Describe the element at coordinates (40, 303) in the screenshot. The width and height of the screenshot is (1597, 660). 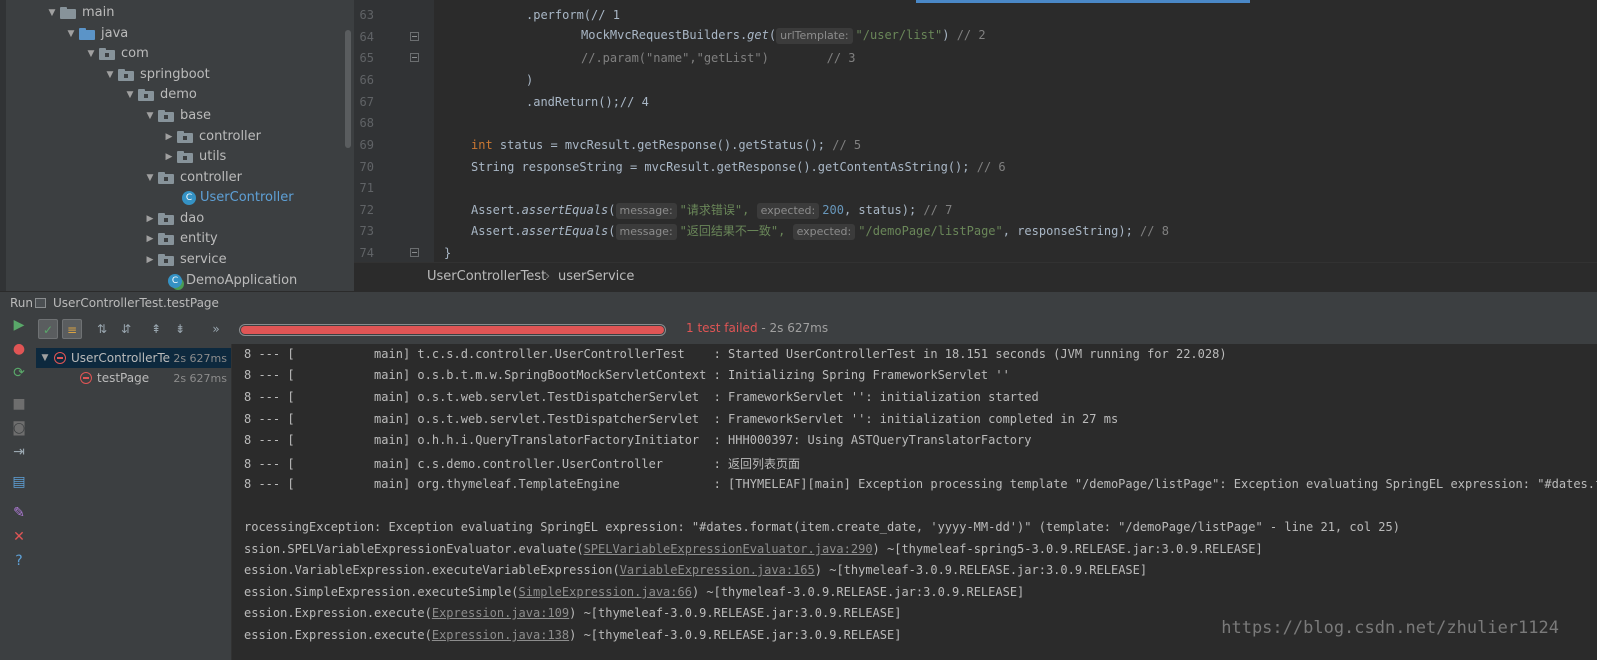
I see `run-config-icon` at that location.